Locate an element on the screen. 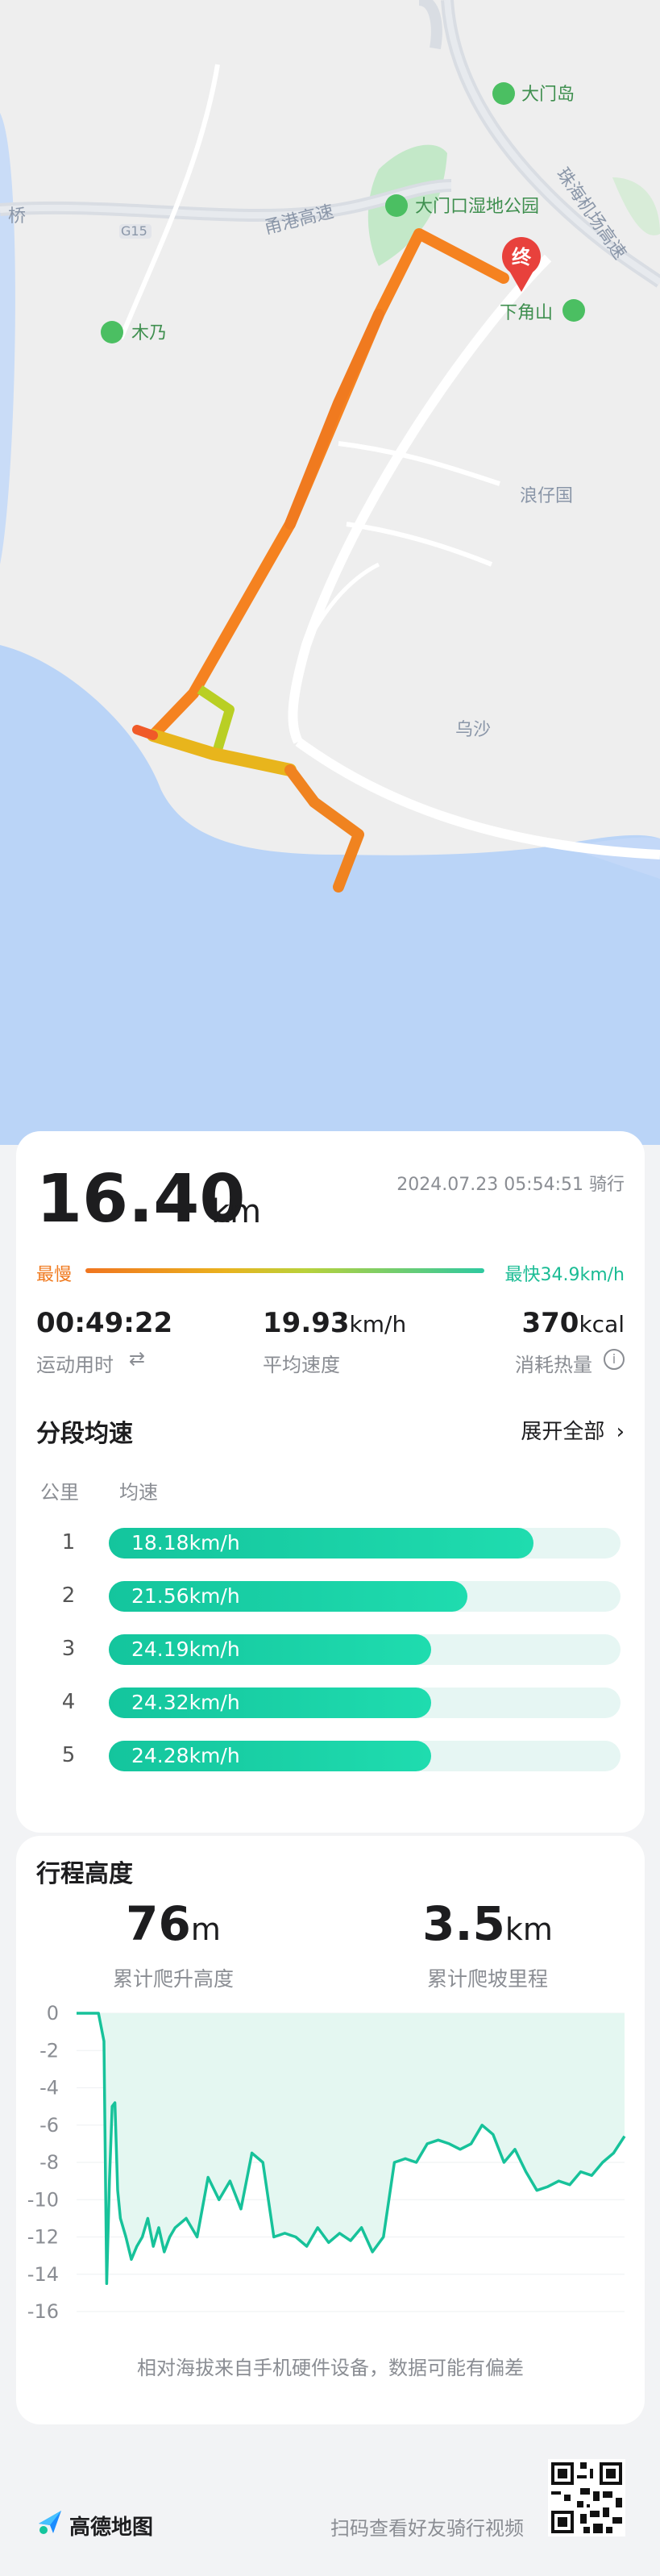  y-tick-label: 0 is located at coordinates (53, 2014).